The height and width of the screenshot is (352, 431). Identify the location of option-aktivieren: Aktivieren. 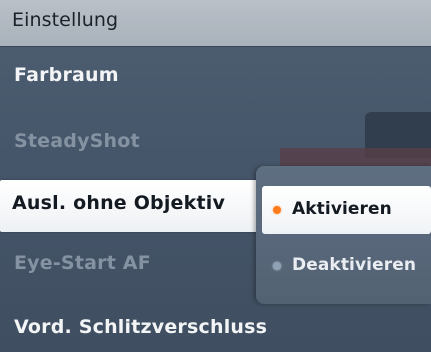
(346, 210).